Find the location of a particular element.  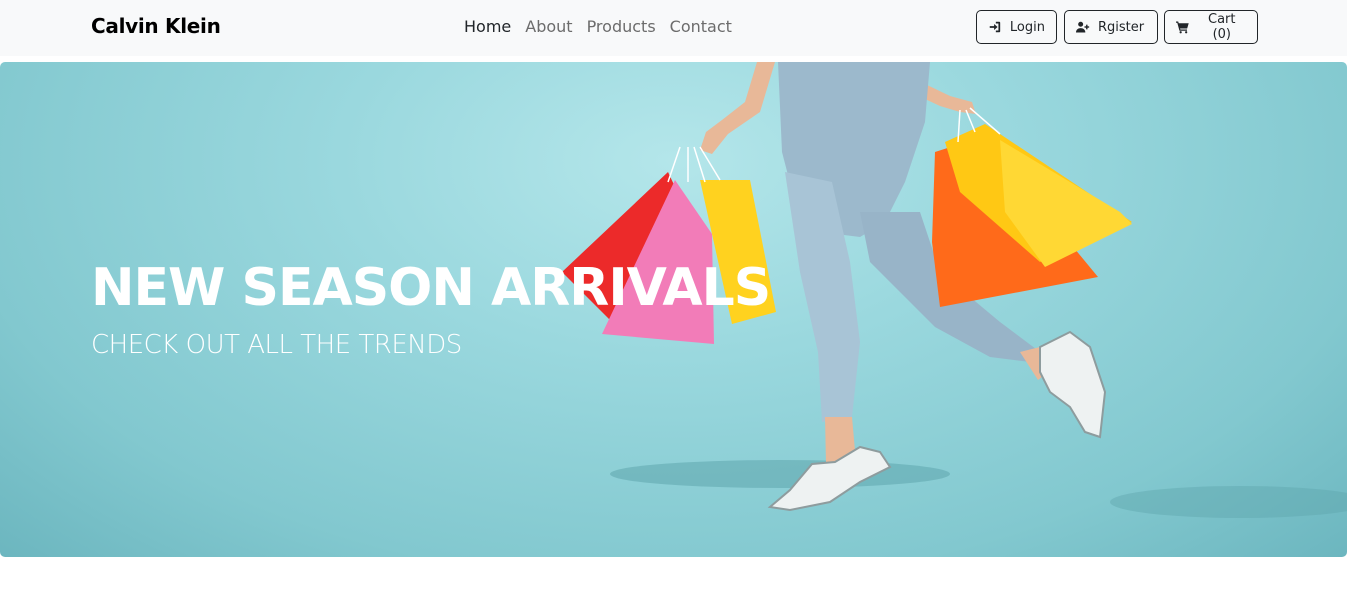

shopping-cart-icon is located at coordinates (1182, 27).